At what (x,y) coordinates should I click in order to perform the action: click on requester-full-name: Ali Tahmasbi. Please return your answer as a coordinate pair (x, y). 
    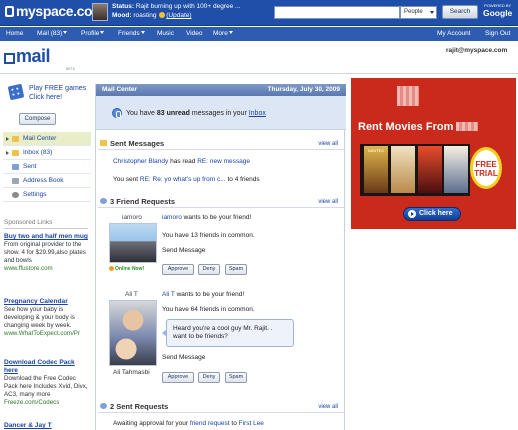
    Looking at the image, I should click on (131, 372).